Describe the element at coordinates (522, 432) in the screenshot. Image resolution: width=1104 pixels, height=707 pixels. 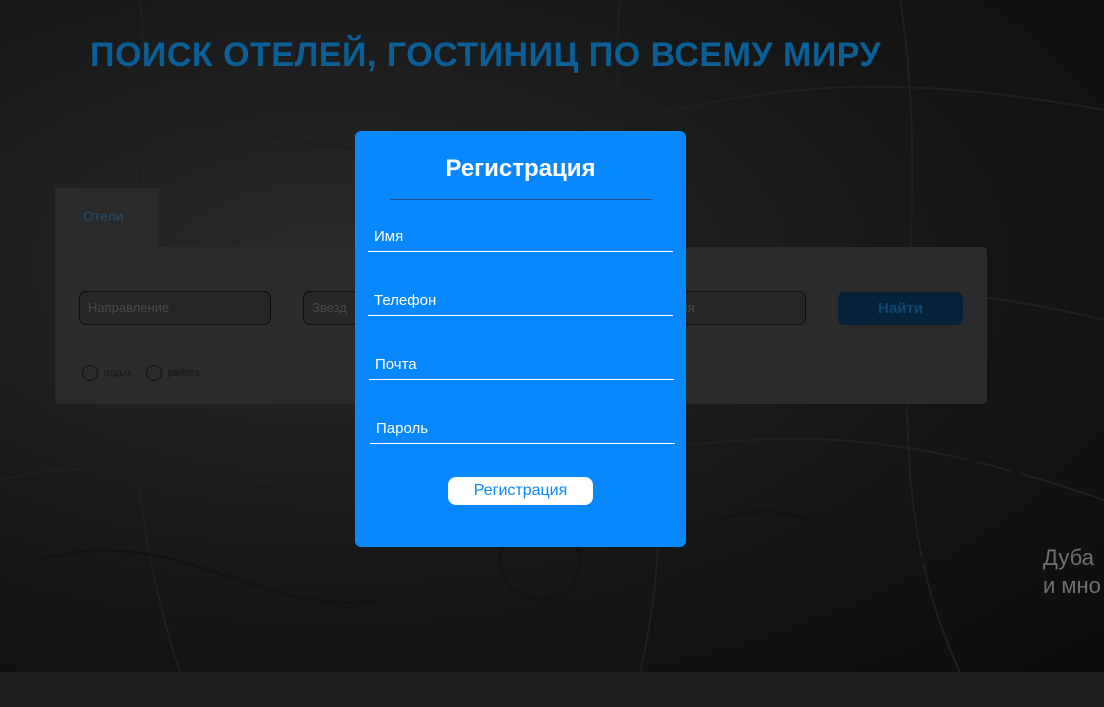
I see `password-field: Пароль` at that location.